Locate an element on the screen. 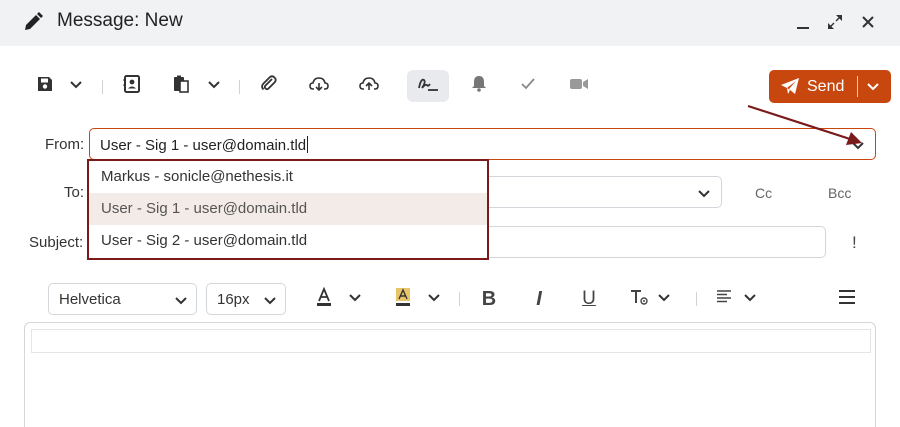 This screenshot has width=900, height=427. send-button: Send is located at coordinates (830, 86).